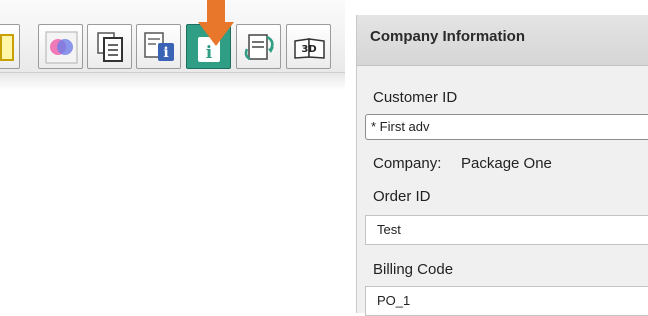  I want to click on company-value: Package One, so click(506, 163).